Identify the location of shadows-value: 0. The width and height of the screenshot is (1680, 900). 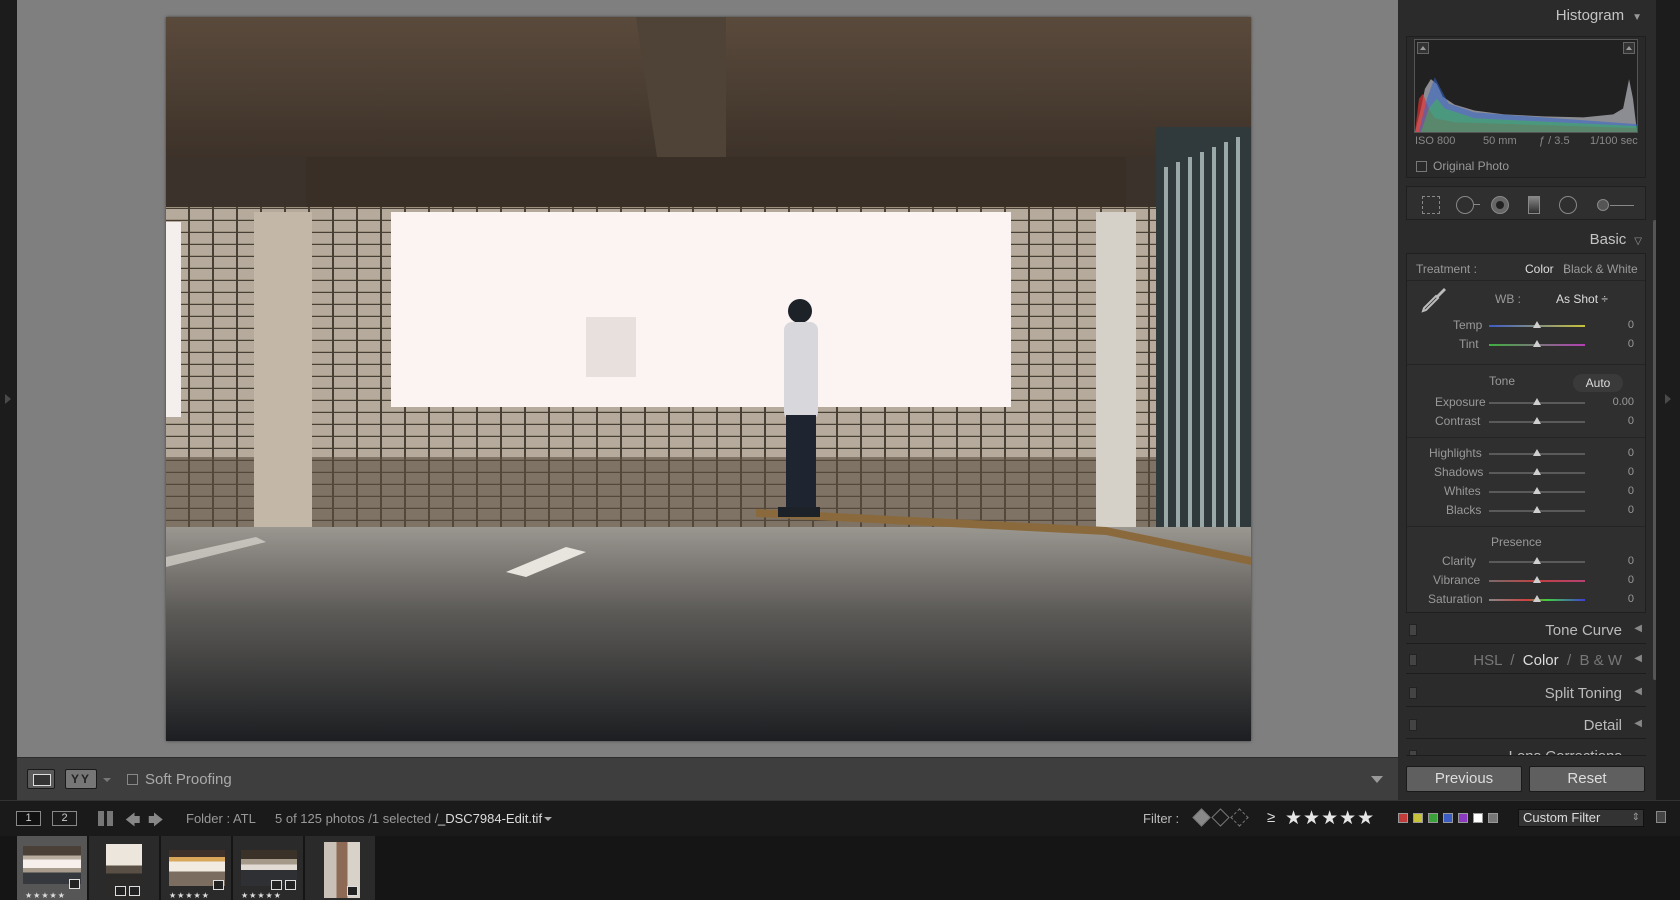
(1614, 472).